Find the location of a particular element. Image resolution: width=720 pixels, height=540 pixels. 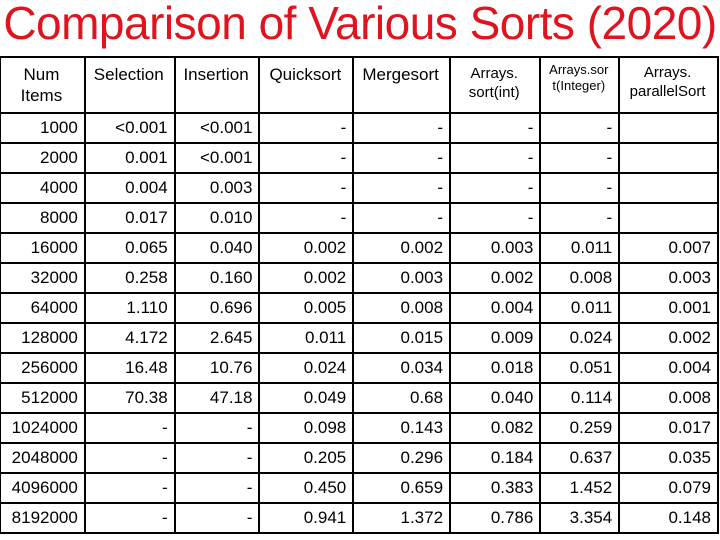

time-cell-insertion: 0.696 is located at coordinates (217, 308).